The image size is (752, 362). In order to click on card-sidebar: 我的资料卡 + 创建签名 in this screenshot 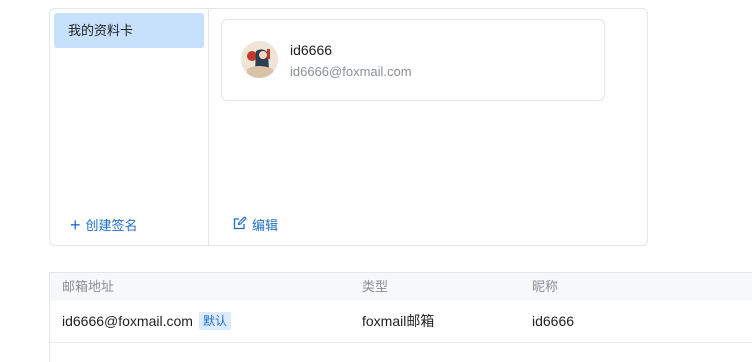, I will do `click(129, 127)`.